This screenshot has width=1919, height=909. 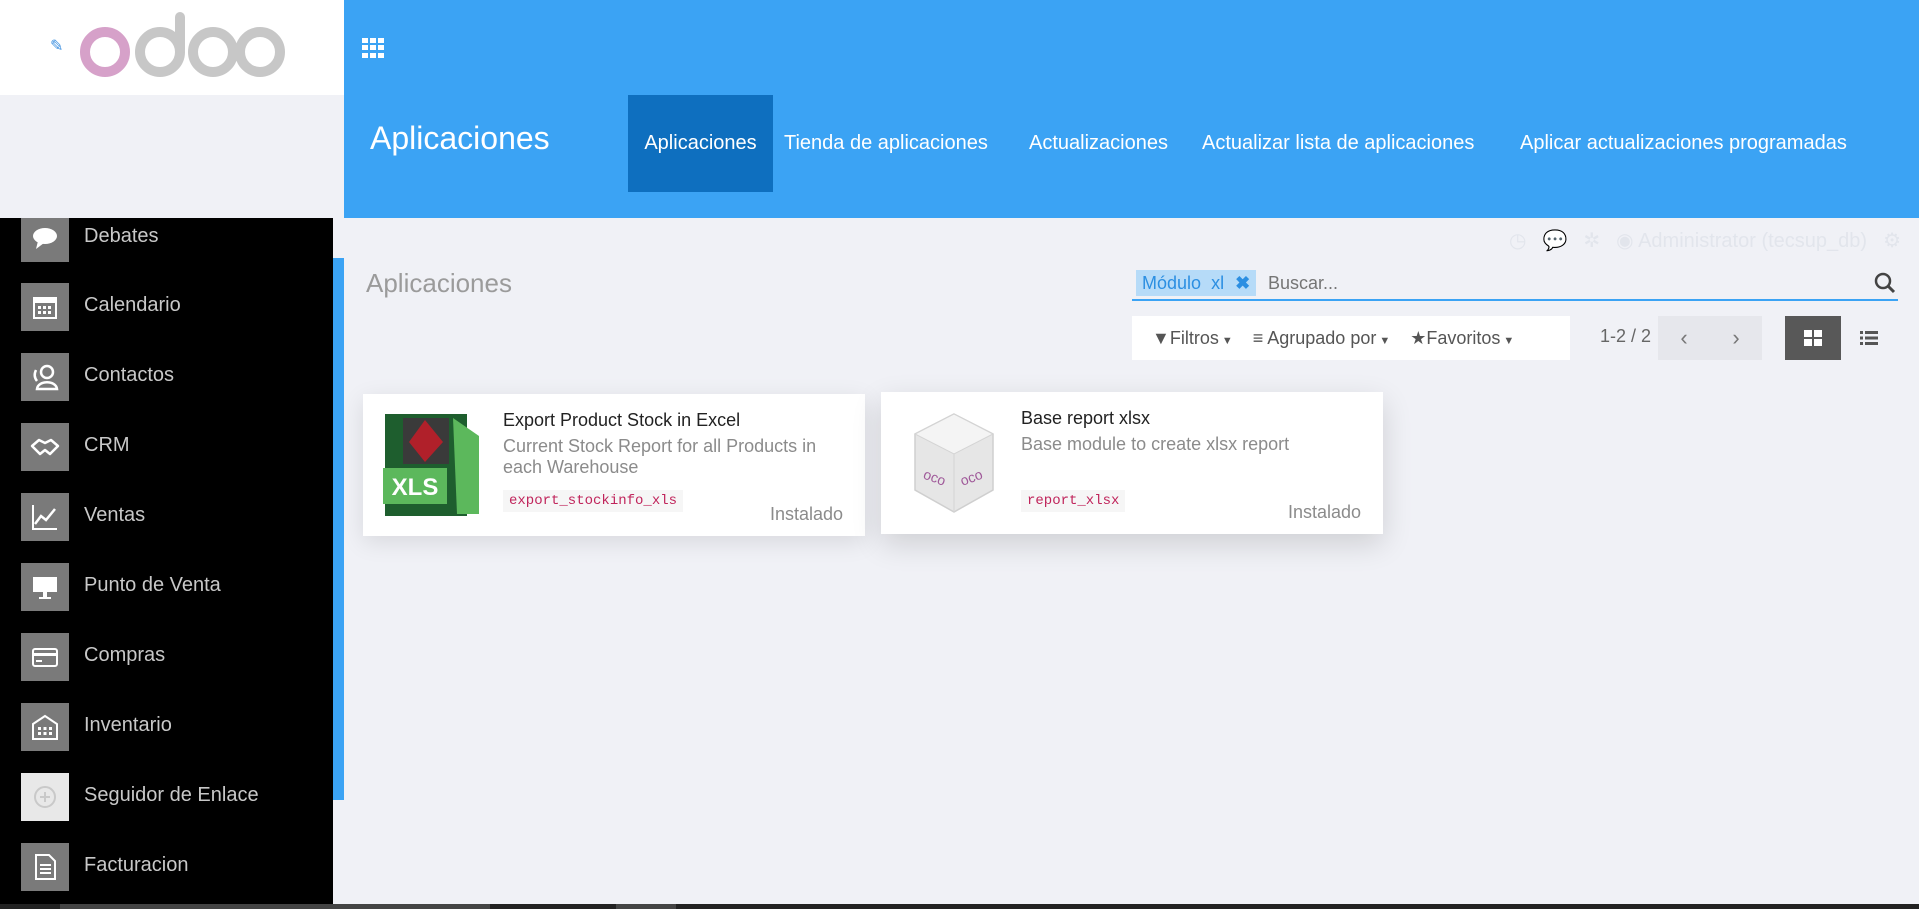 I want to click on credit-card-icon, so click(x=45, y=657).